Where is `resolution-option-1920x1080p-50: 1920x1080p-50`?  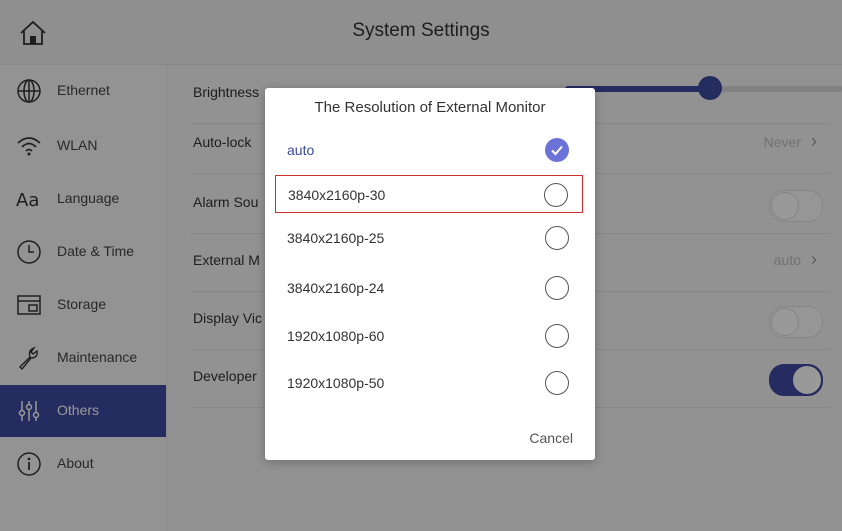
resolution-option-1920x1080p-50: 1920x1080p-50 is located at coordinates (429, 383).